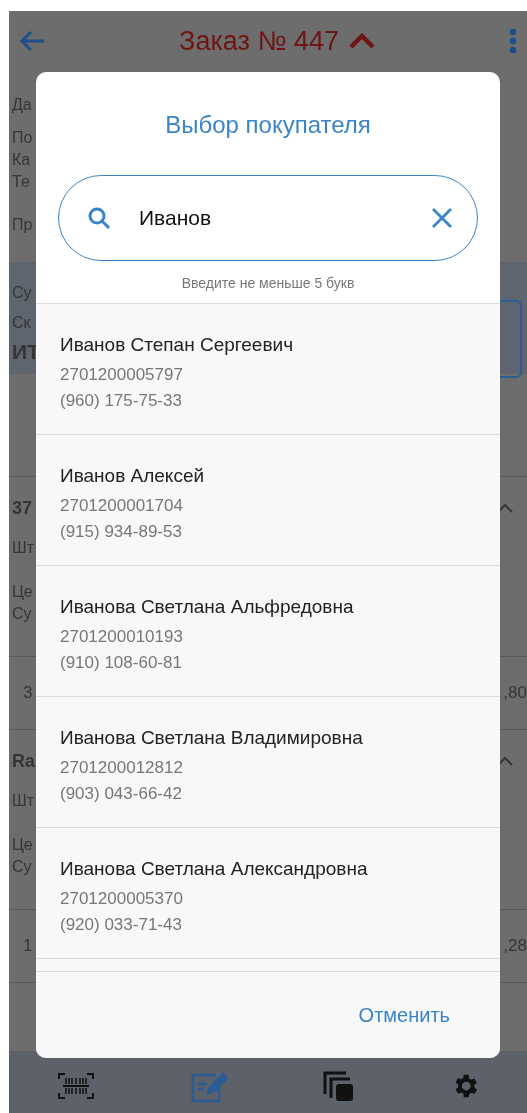  I want to click on customer-item: Иванова Светлана Александровна 2701200005370 (920) 033-71-43, so click(268, 893).